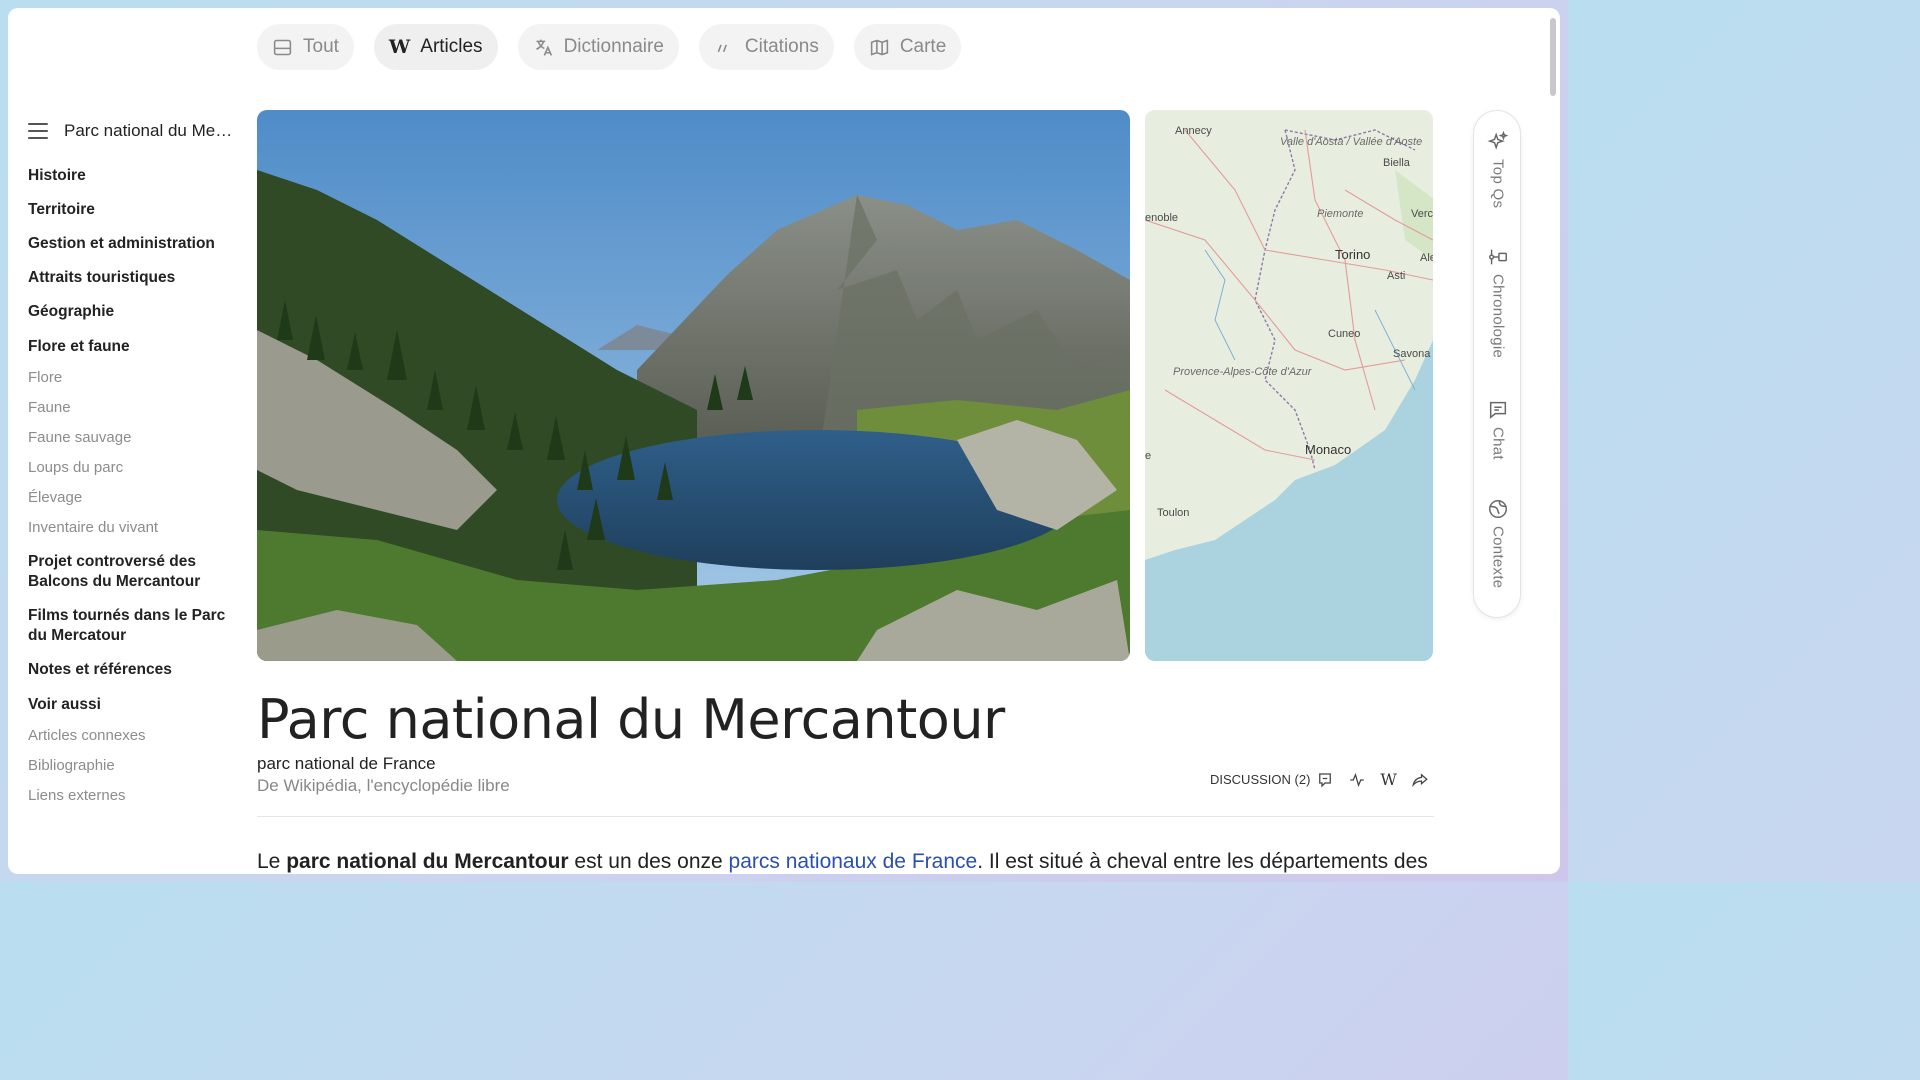 The image size is (1920, 1080). Describe the element at coordinates (648, 861) in the screenshot. I see `intro-text: est un des onze` at that location.